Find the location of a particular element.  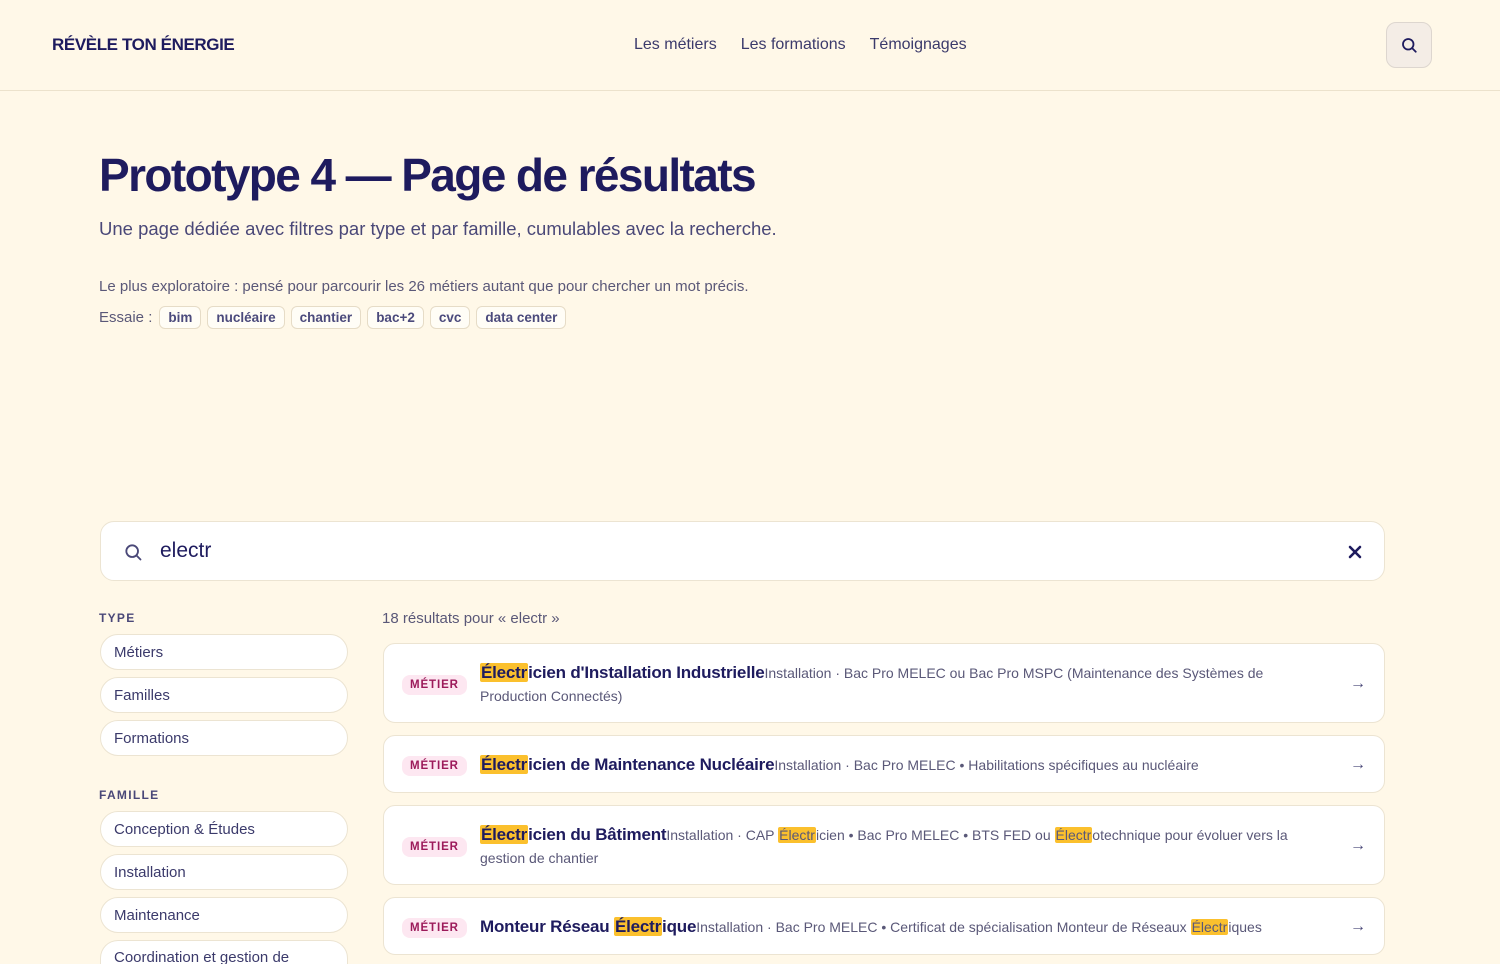

result-title: Monteur Réseau Électrique is located at coordinates (588, 926).